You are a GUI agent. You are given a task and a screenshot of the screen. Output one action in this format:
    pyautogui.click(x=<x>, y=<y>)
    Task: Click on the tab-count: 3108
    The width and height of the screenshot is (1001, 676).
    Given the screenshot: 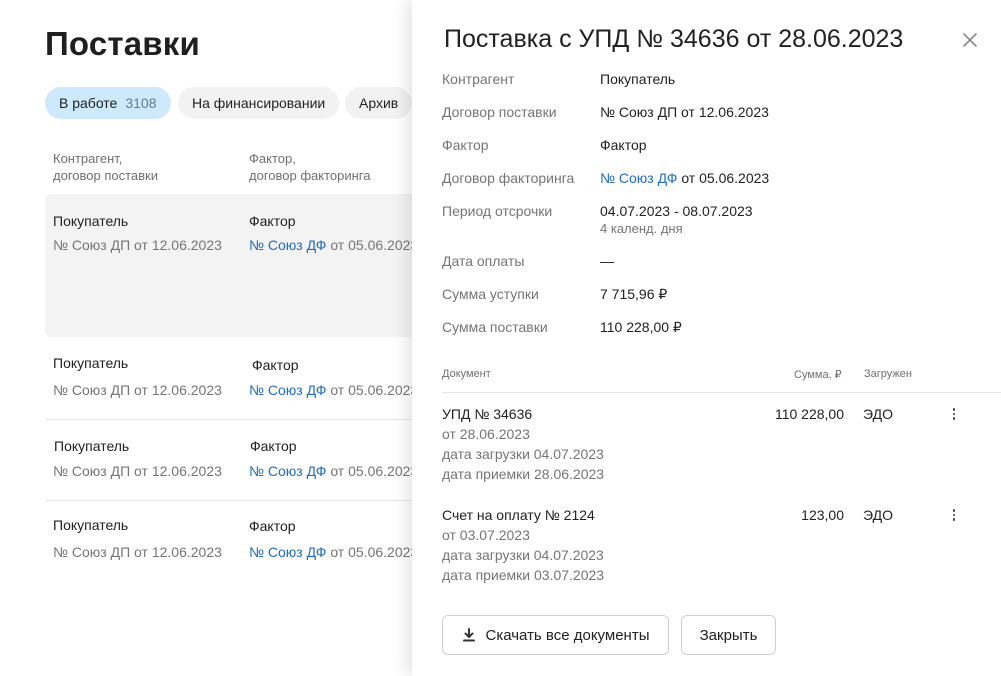 What is the action you would take?
    pyautogui.click(x=141, y=103)
    